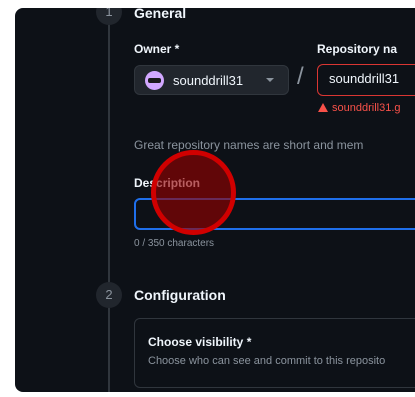 This screenshot has height=397, width=415. What do you see at coordinates (200, 342) in the screenshot?
I see `visibility-title: Choose visibility *` at bounding box center [200, 342].